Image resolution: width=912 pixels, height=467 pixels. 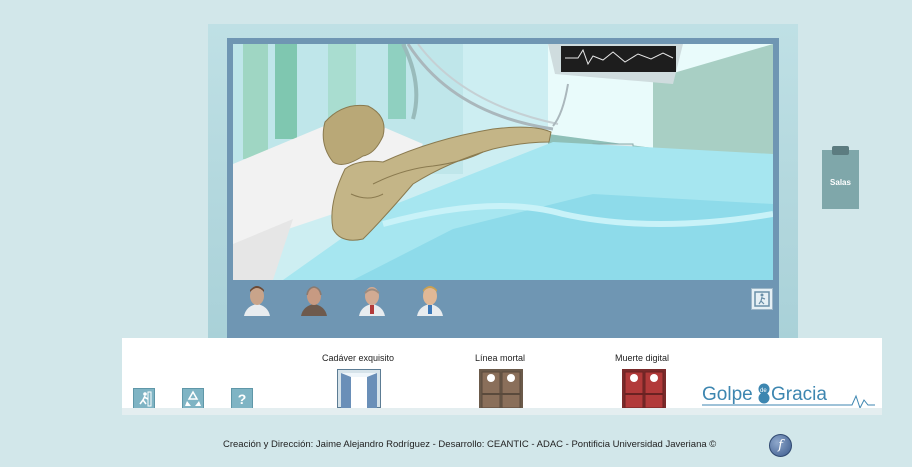 I want to click on room-label-muerte-digital: Muerte digital, so click(x=642, y=358).